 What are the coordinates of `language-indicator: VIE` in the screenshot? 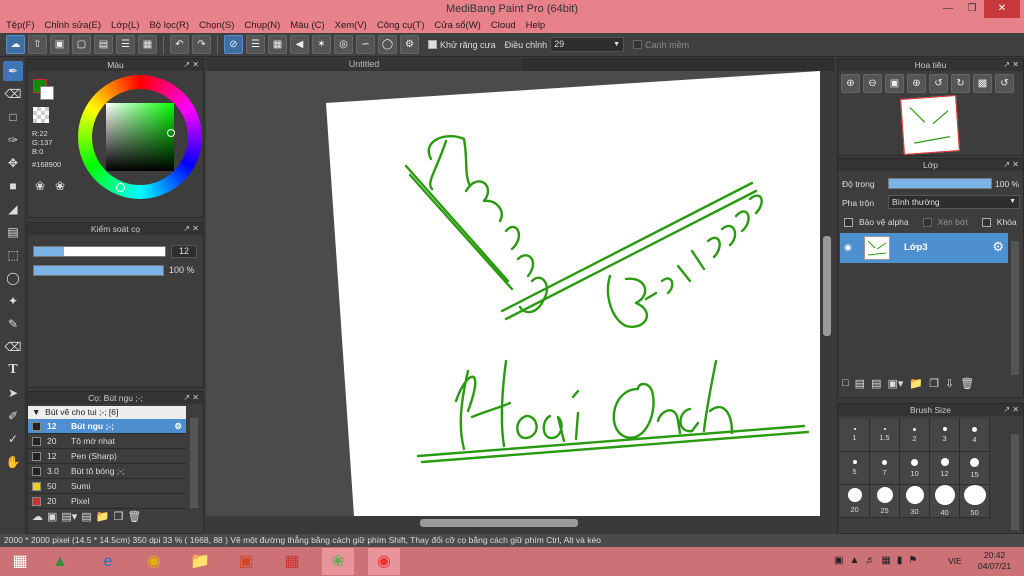 It's located at (955, 561).